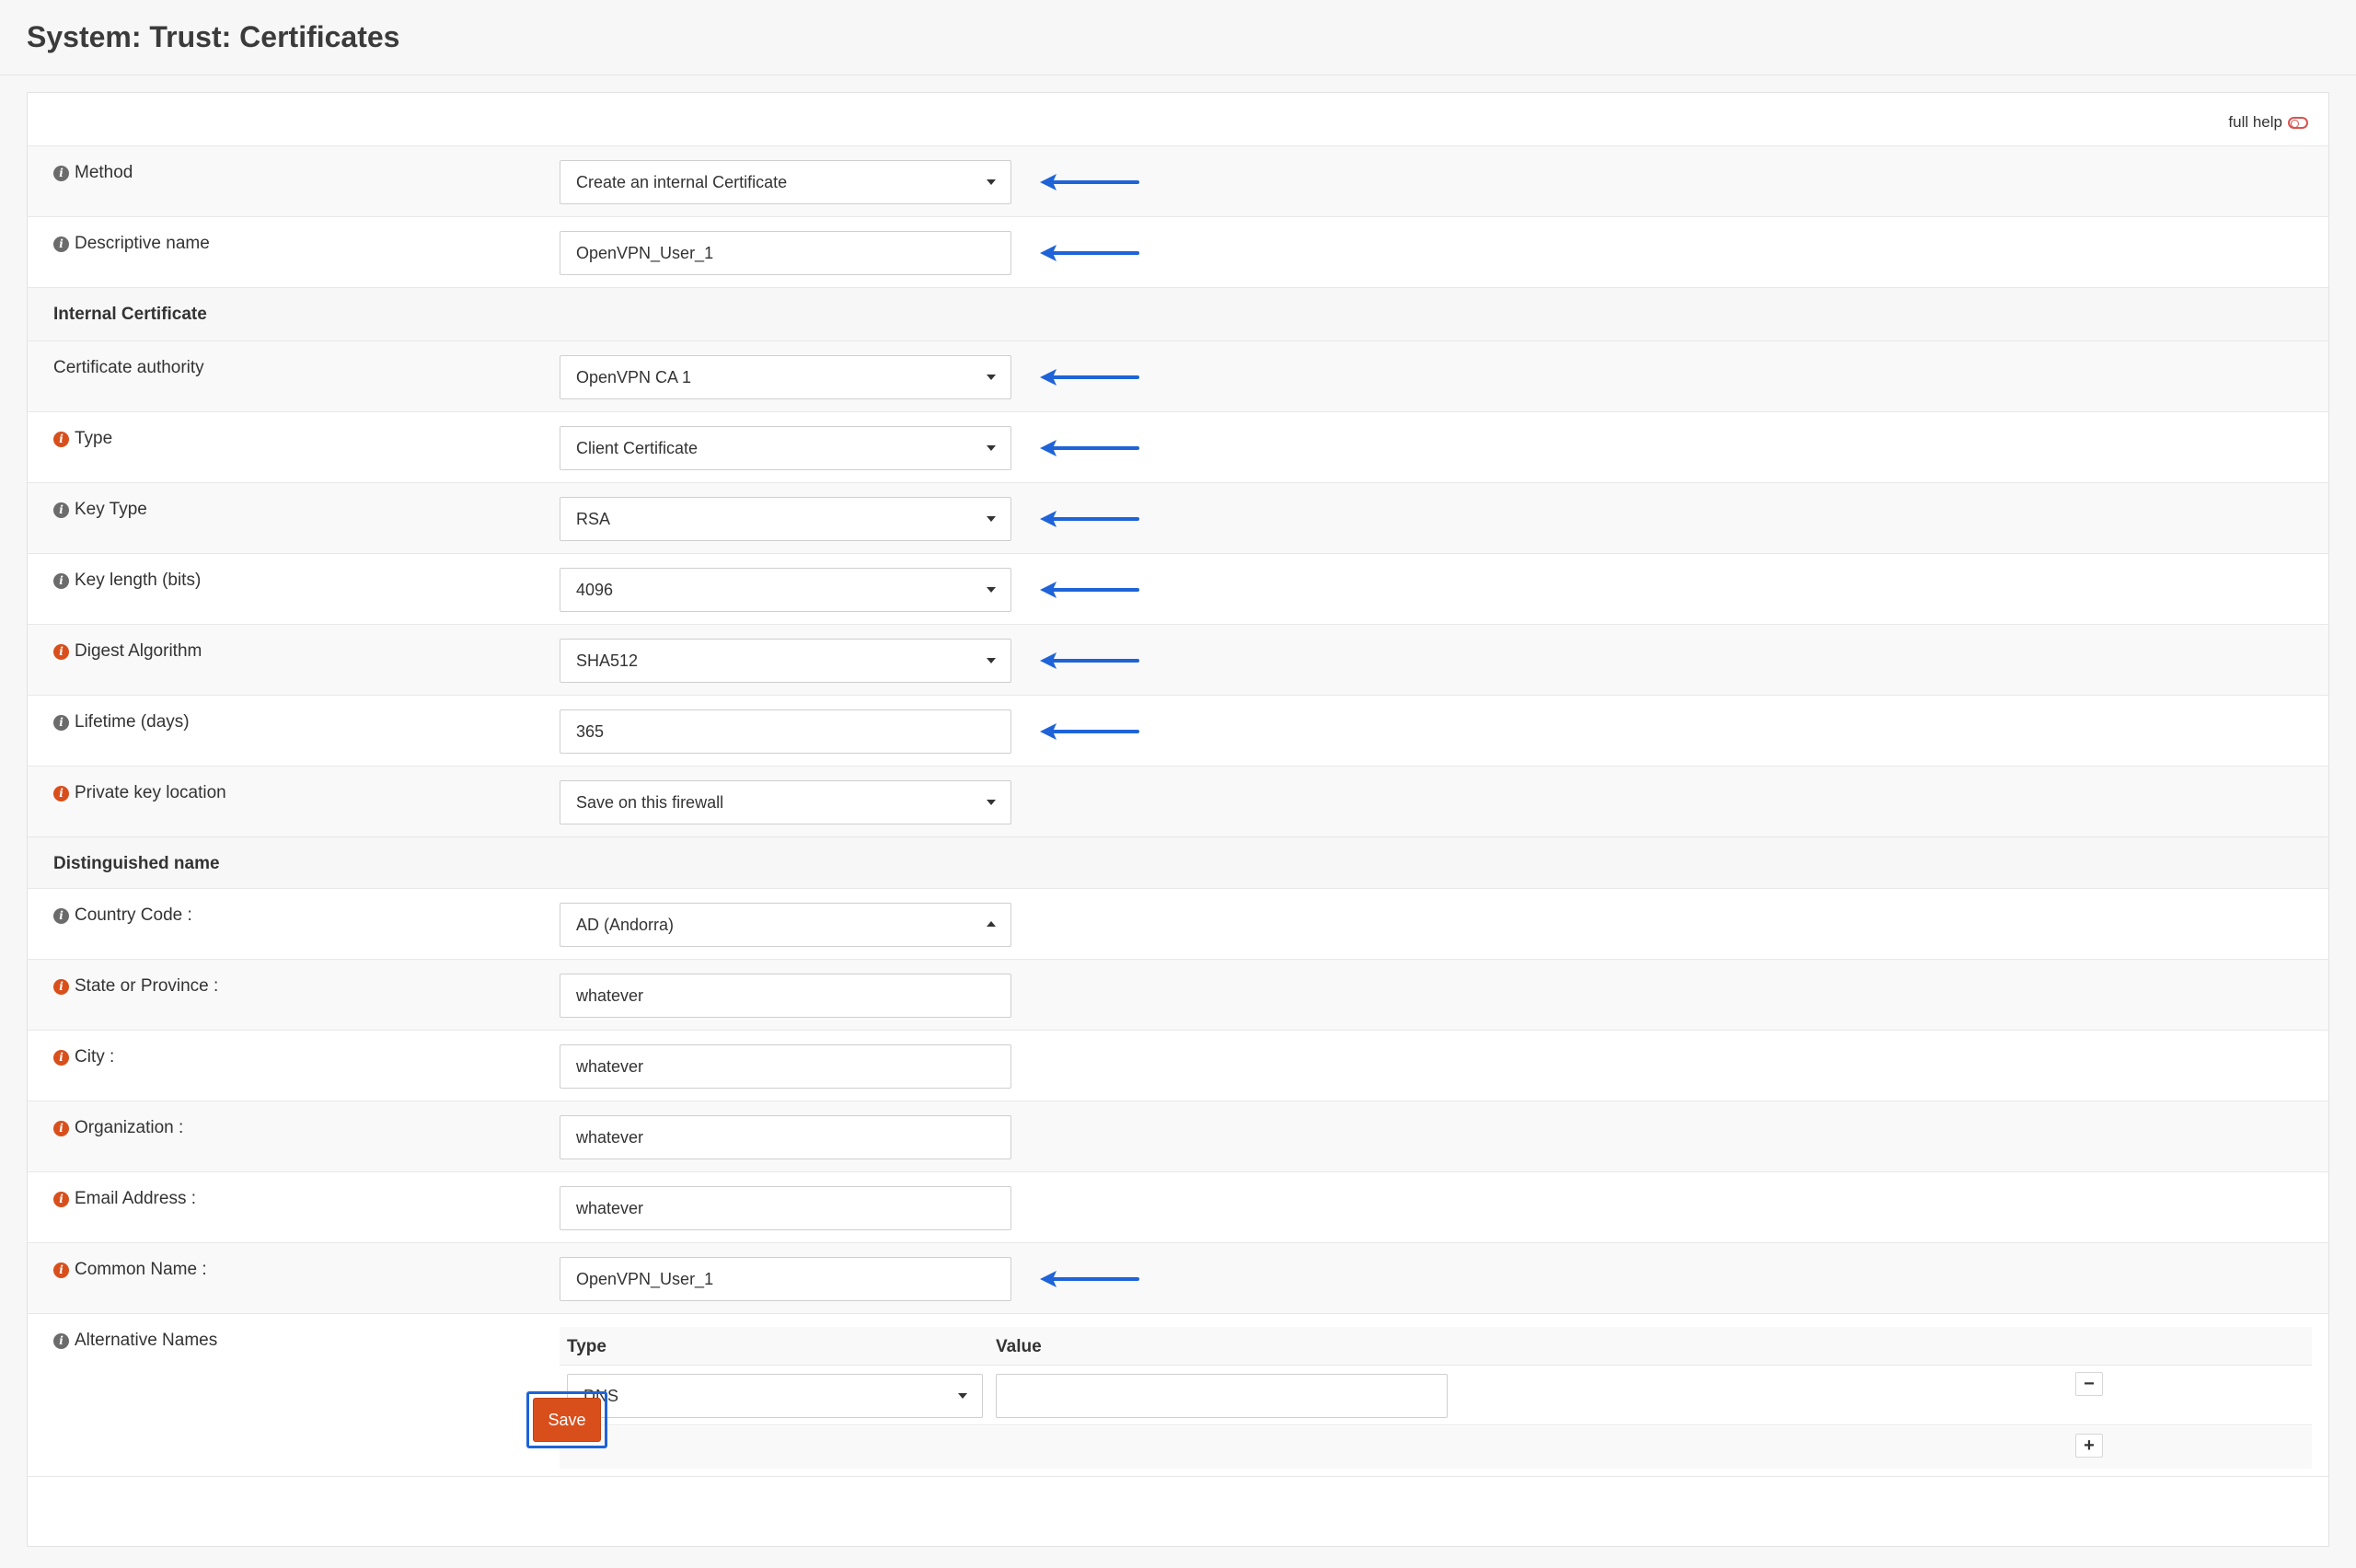 The image size is (2356, 1568). What do you see at coordinates (1178, 119) in the screenshot?
I see `panel-toolbar: full help` at bounding box center [1178, 119].